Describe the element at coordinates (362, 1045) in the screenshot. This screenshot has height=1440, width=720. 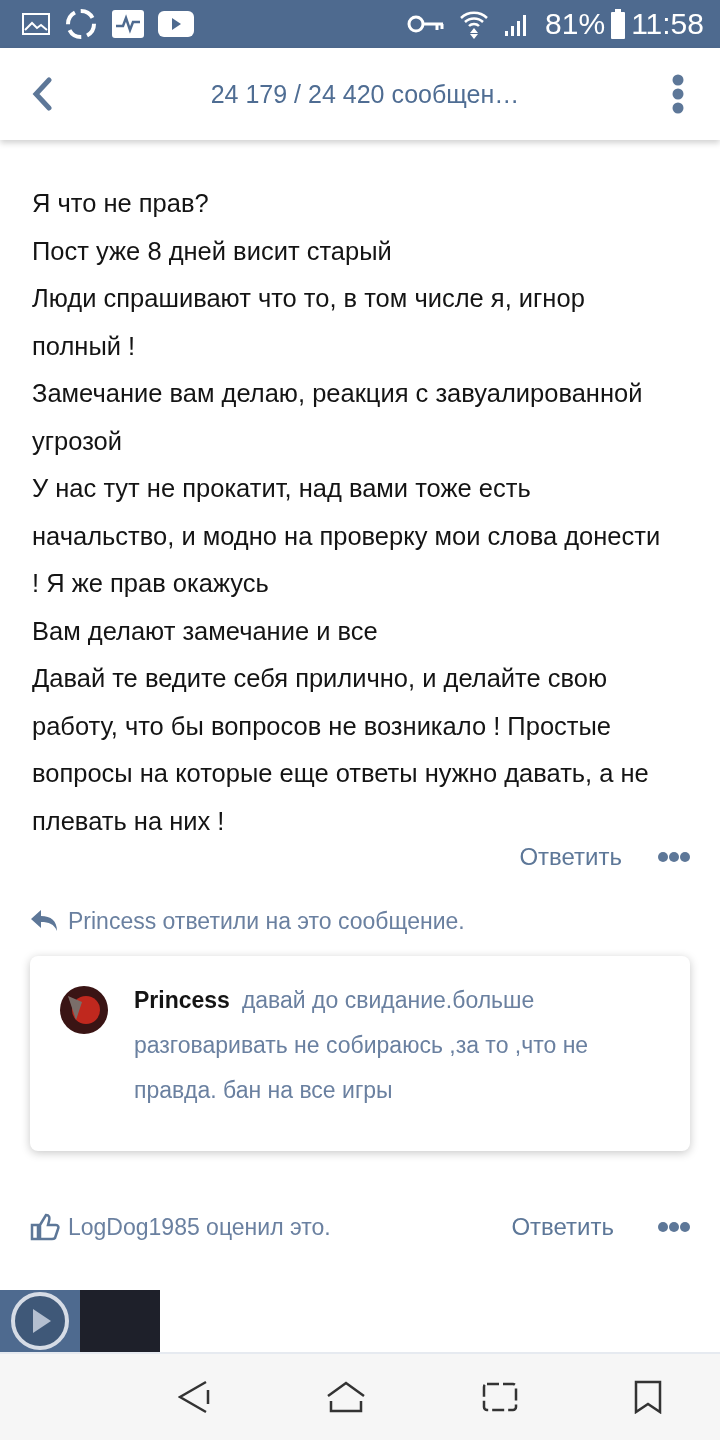
I see `reply-text: Princess давай до свидание.больше разговаривать не собираюсь ,за то ,что не правда. бан на все игры` at that location.